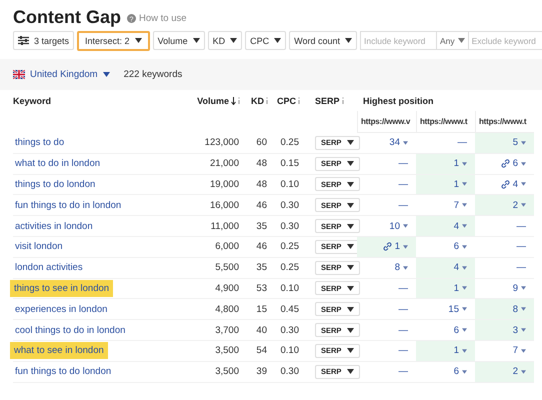 This screenshot has height=400, width=542. I want to click on keyword-link: activities in london, so click(54, 226).